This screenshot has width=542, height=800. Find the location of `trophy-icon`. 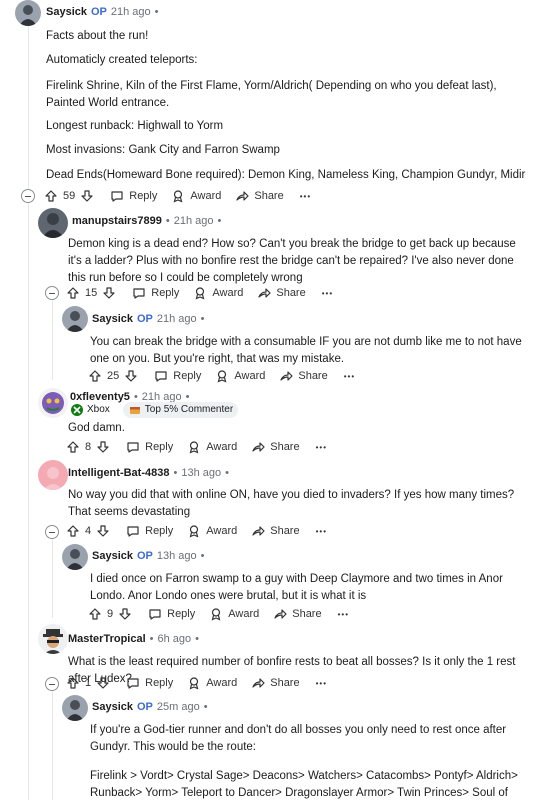

trophy-icon is located at coordinates (135, 410).